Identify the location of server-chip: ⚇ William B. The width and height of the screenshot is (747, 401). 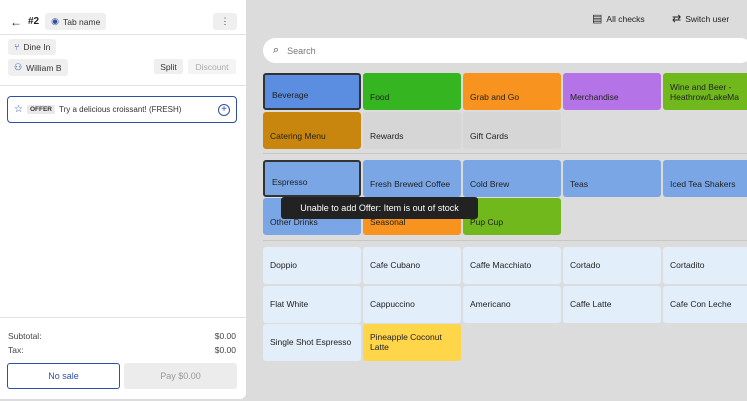
(38, 67).